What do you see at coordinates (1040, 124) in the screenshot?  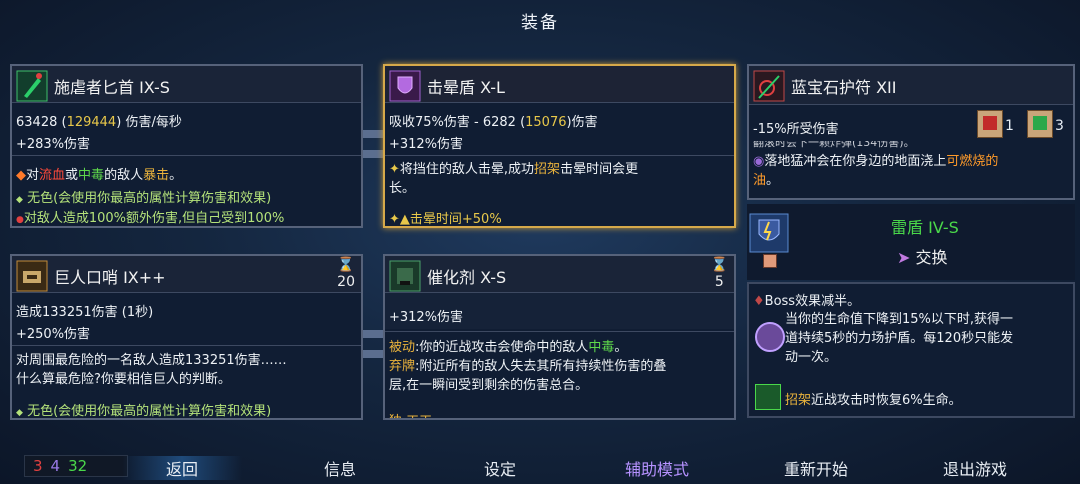 I see `scroll-green-icon` at bounding box center [1040, 124].